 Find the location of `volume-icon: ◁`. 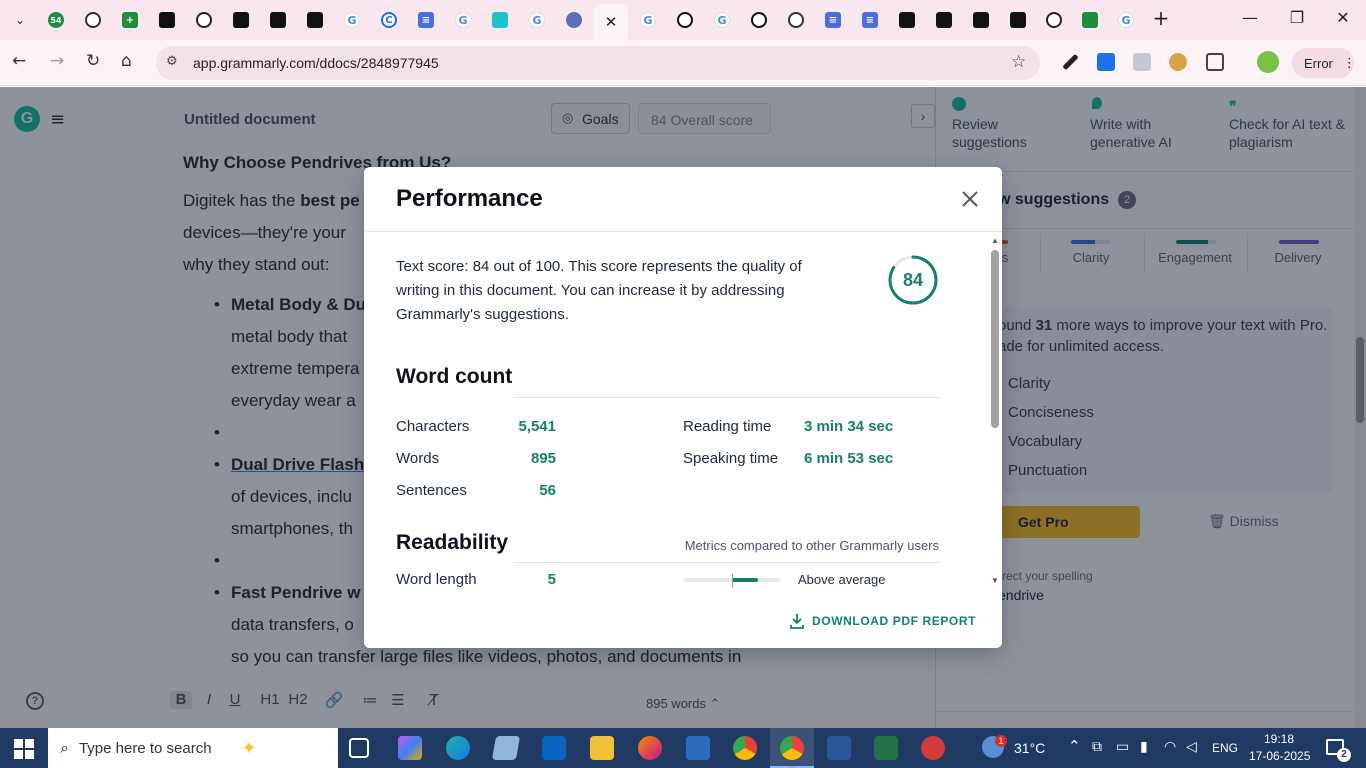

volume-icon: ◁ is located at coordinates (1191, 747).